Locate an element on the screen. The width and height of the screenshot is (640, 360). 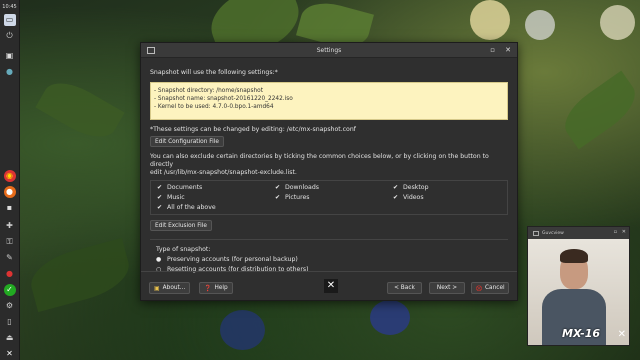
mx-brand-icon: ✕ is located at coordinates (621, 334).